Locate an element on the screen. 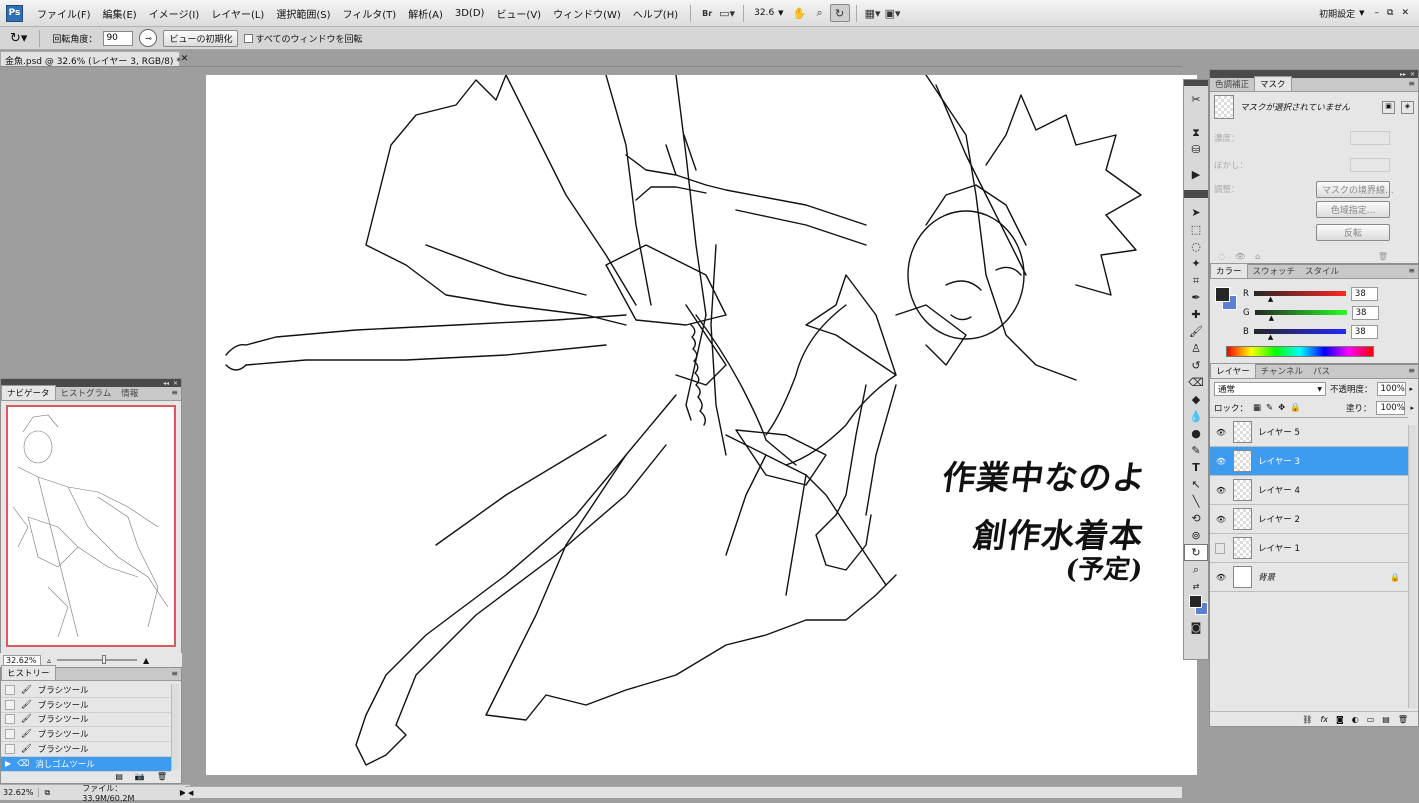 The image size is (1419, 803). invert-button: 反転 is located at coordinates (1353, 232).